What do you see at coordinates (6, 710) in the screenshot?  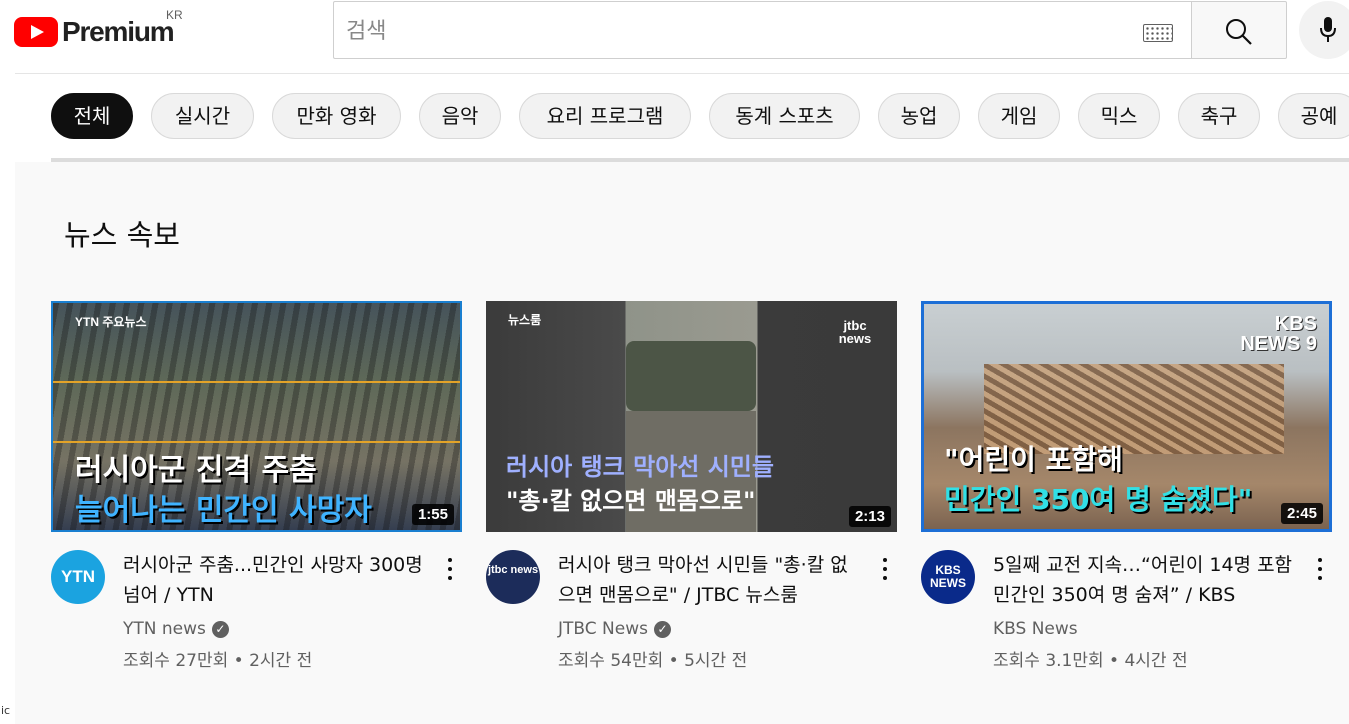 I see `stray-text: ic` at bounding box center [6, 710].